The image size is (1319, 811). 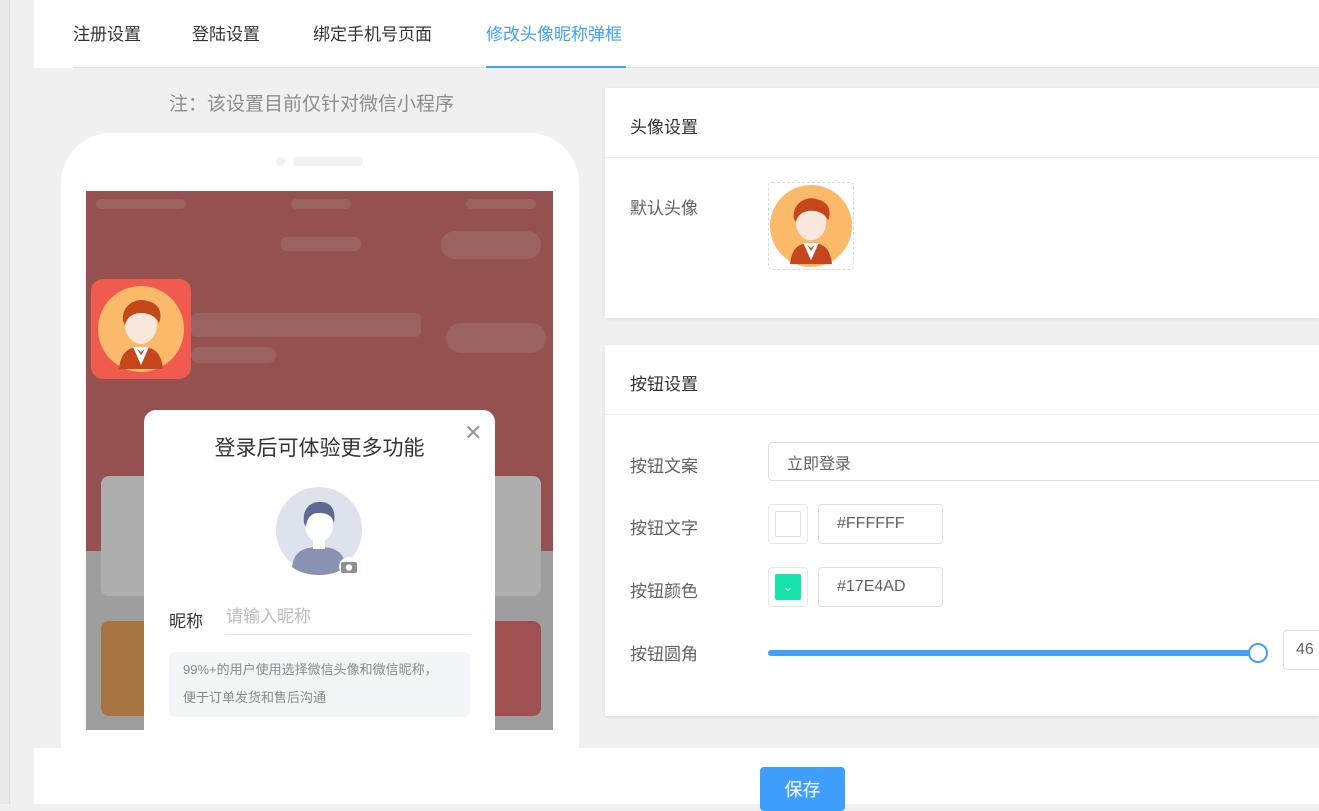 I want to click on card-header: 按钮设置, so click(x=962, y=380).